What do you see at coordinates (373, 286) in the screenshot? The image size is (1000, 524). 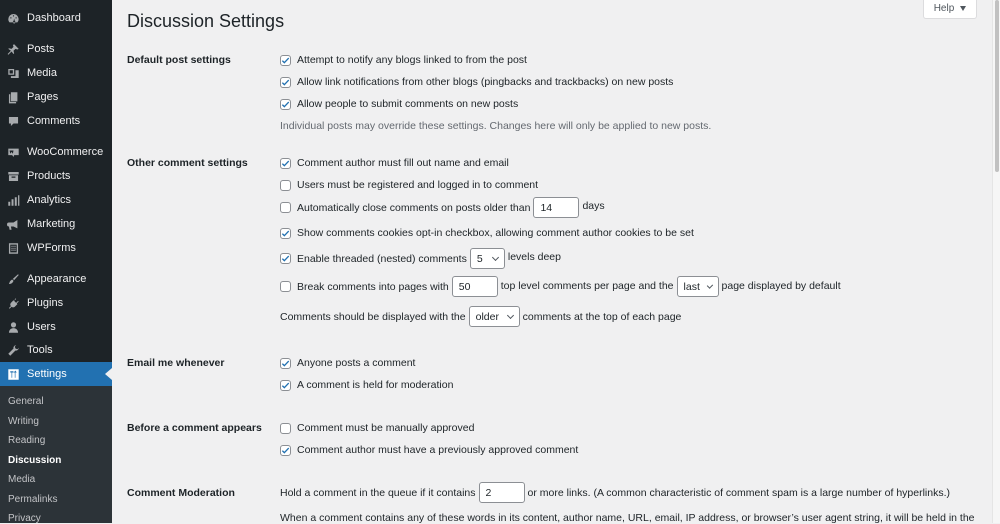 I see `option-label: Break comments into pages with` at bounding box center [373, 286].